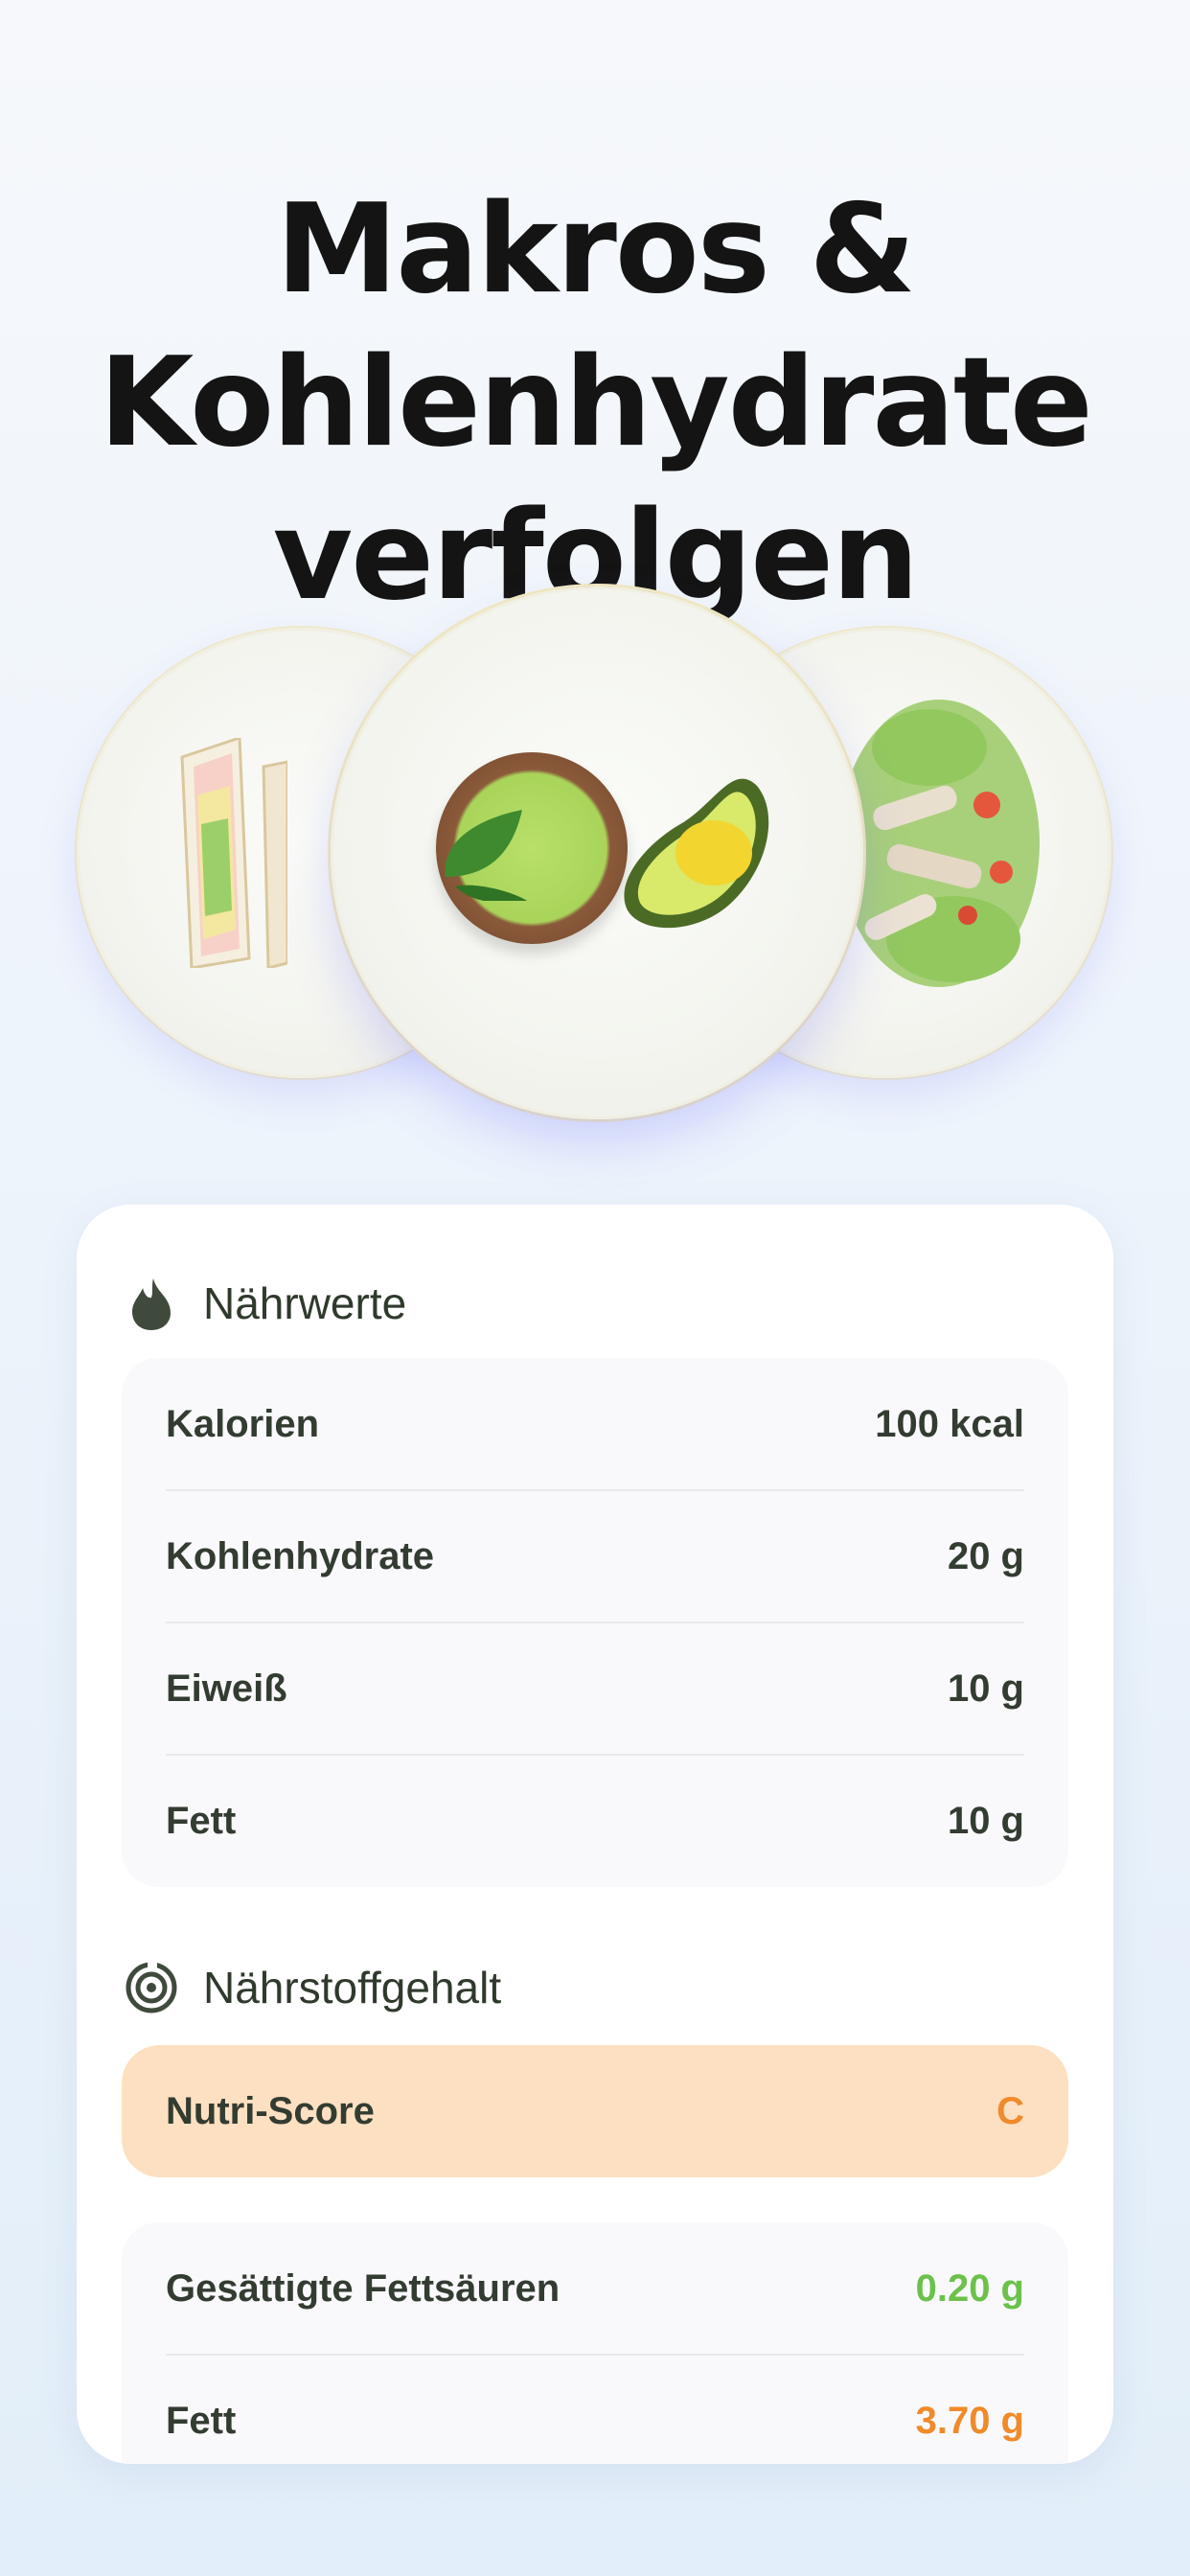  Describe the element at coordinates (151, 1988) in the screenshot. I see `target-icon` at that location.